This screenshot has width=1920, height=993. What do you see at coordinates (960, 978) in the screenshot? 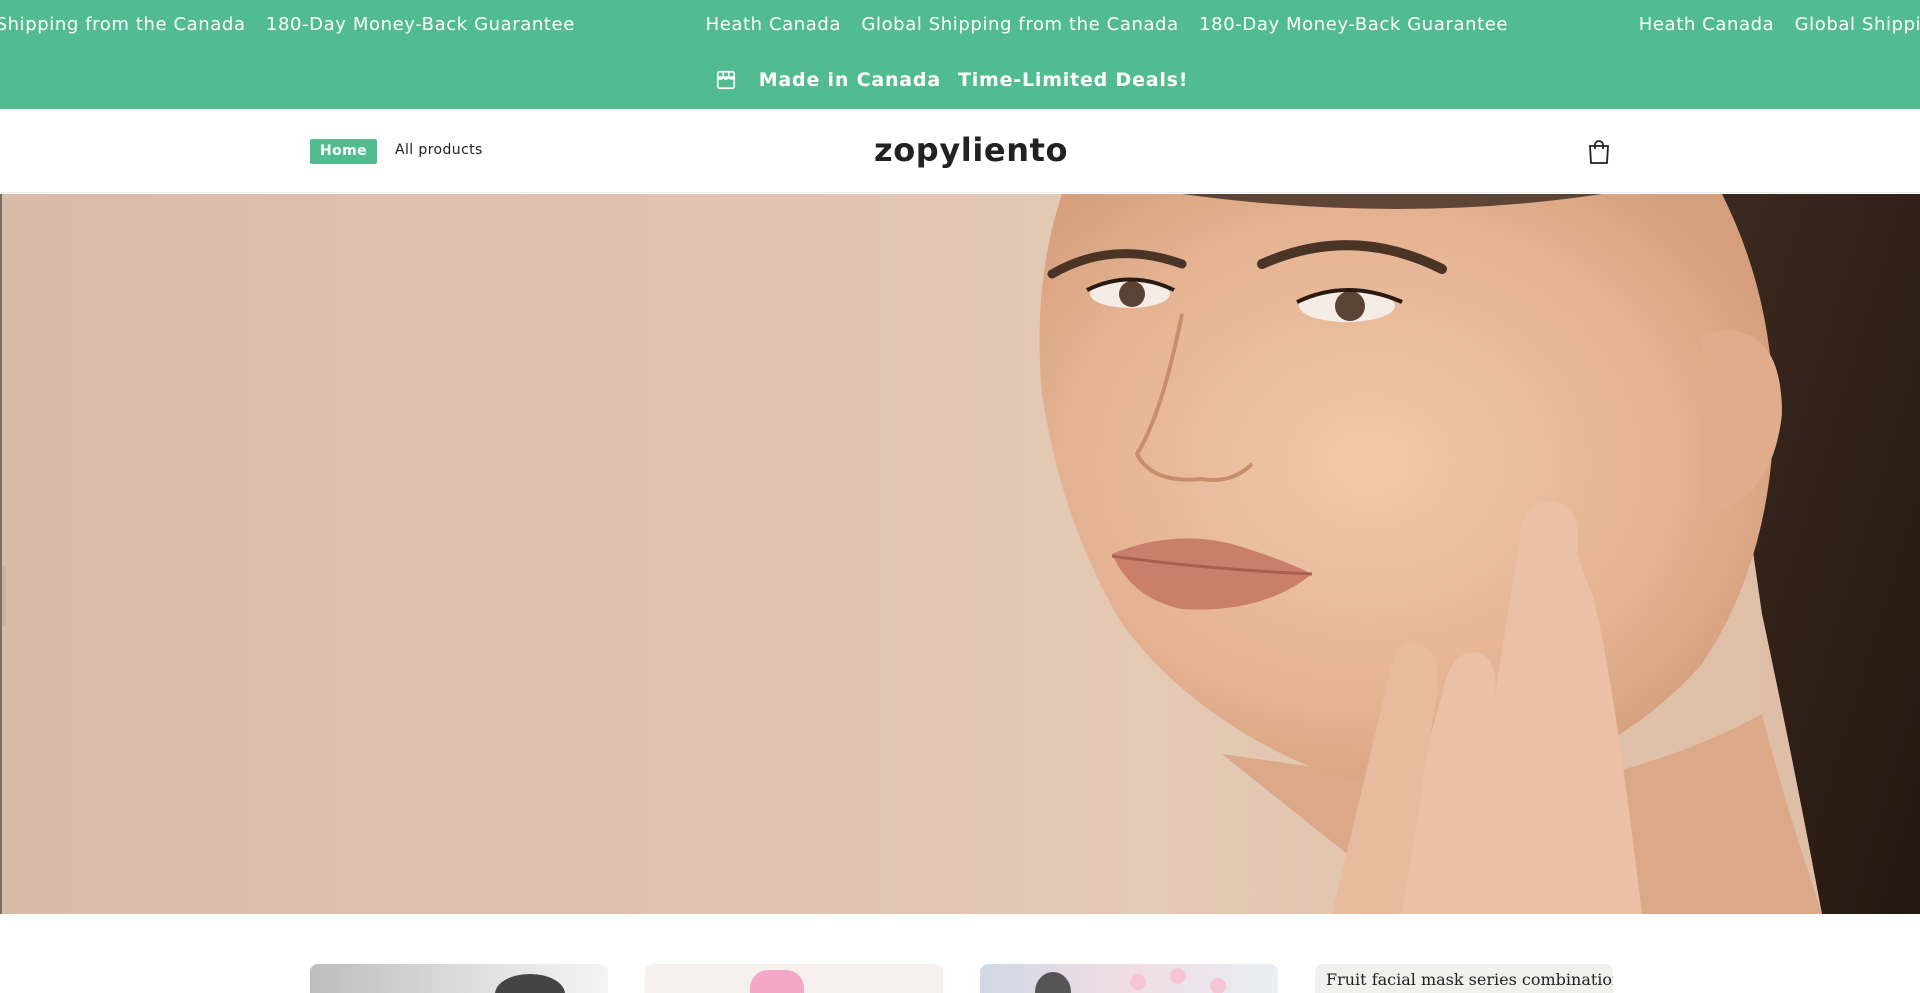
I see `product-grid: Fruit facial mask series combination` at bounding box center [960, 978].